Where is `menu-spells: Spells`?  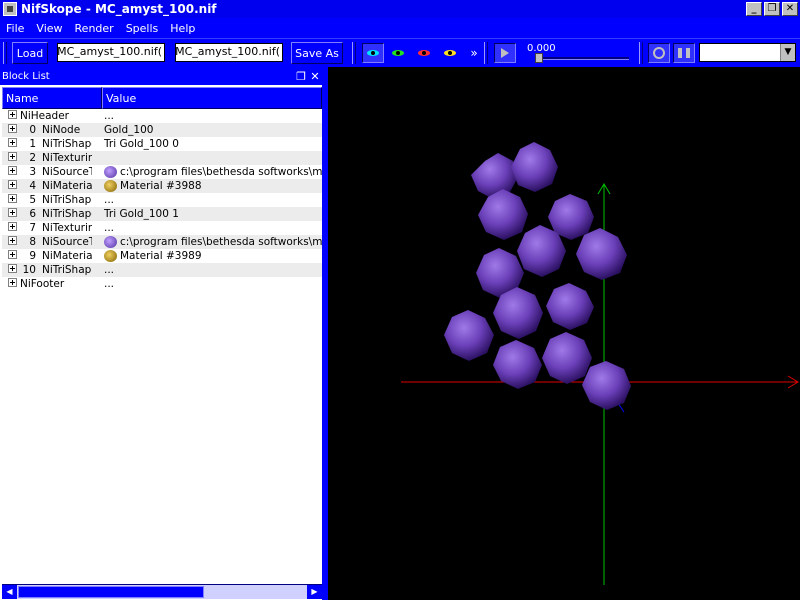
menu-spells: Spells is located at coordinates (142, 28).